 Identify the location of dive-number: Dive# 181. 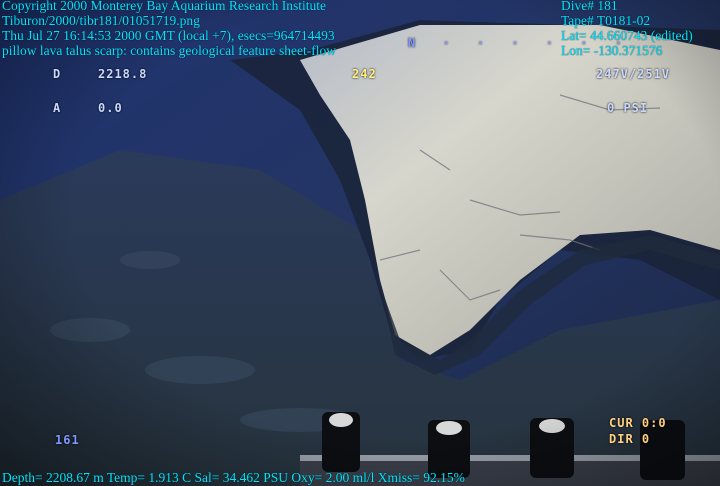
(589, 6).